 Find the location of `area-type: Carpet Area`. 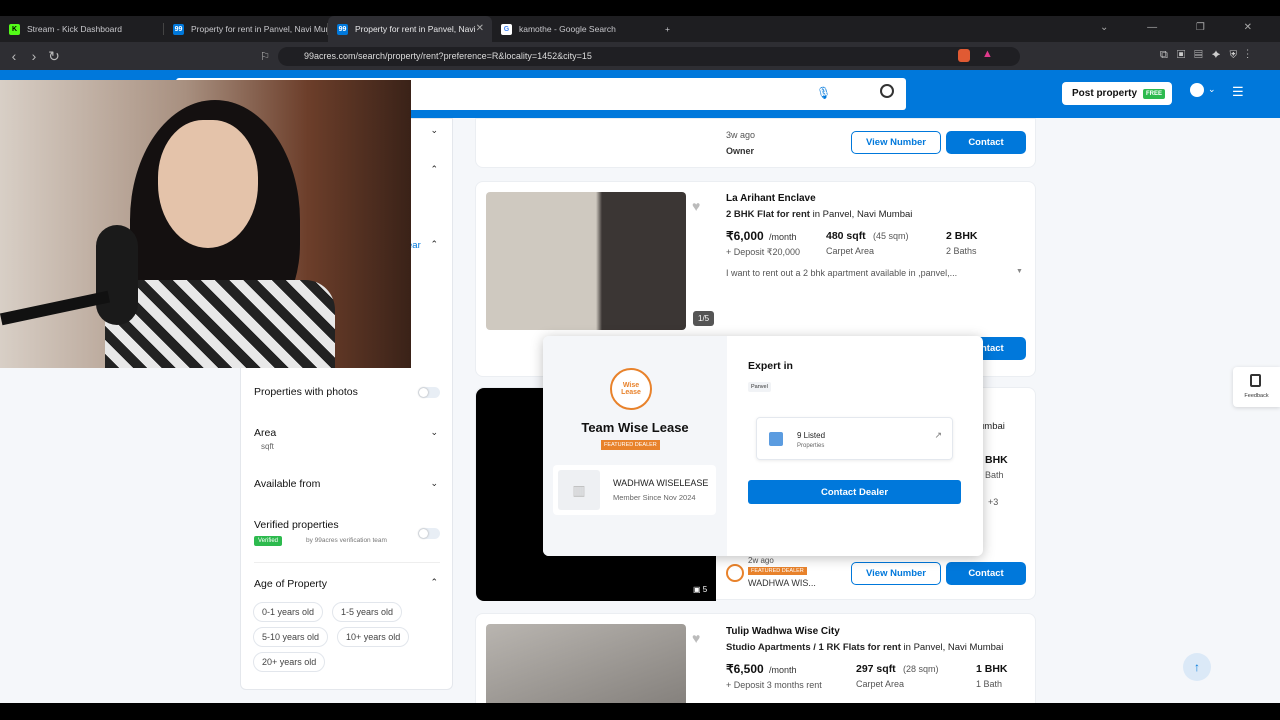

area-type: Carpet Area is located at coordinates (880, 684).